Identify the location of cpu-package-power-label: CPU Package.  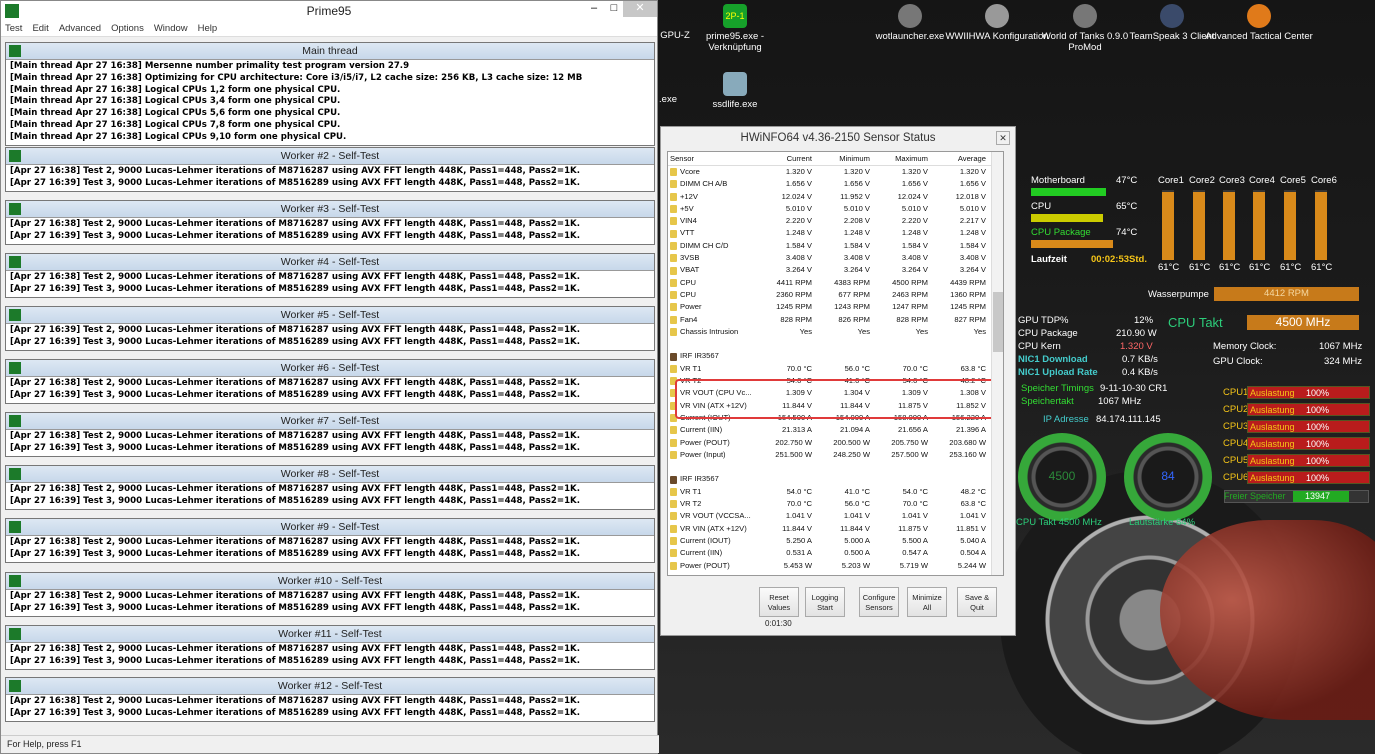
(1048, 333).